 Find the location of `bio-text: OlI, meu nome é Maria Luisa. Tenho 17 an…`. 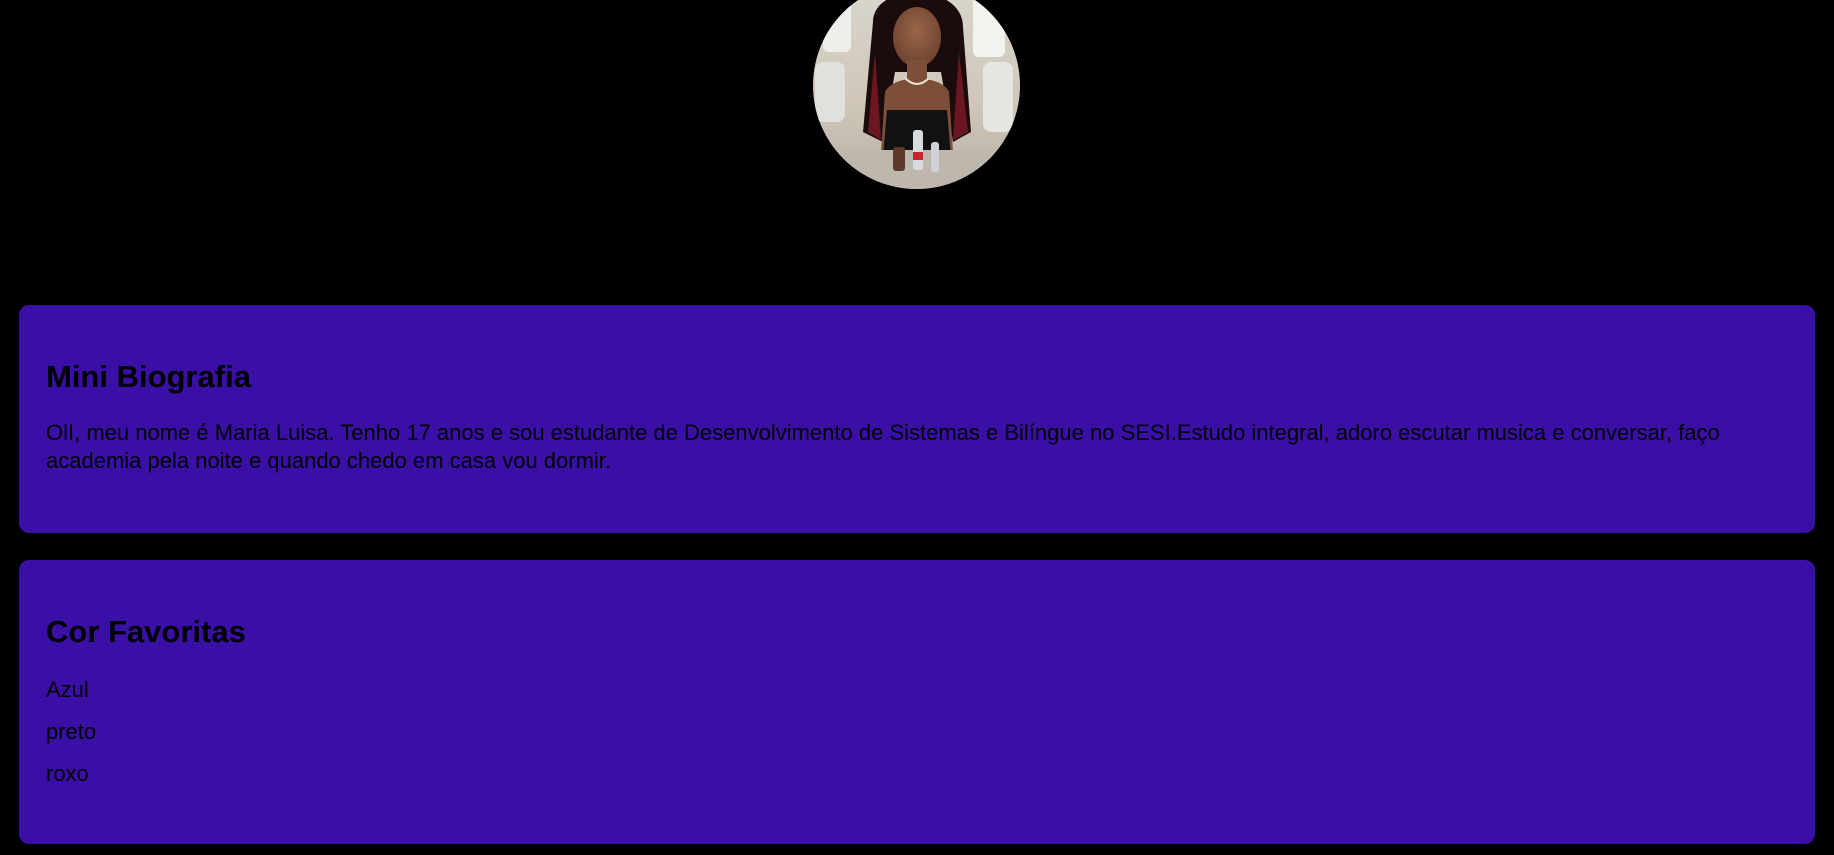

bio-text: OlI, meu nome é Maria Luisa. Tenho 17 an… is located at coordinates (883, 446).